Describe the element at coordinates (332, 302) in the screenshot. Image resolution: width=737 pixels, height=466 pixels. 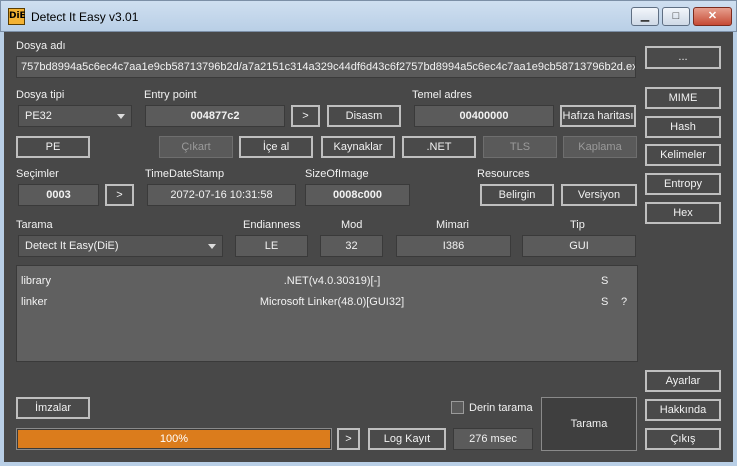
I see `result-name: Microsoft Linker(48.0)[GUI32]` at that location.